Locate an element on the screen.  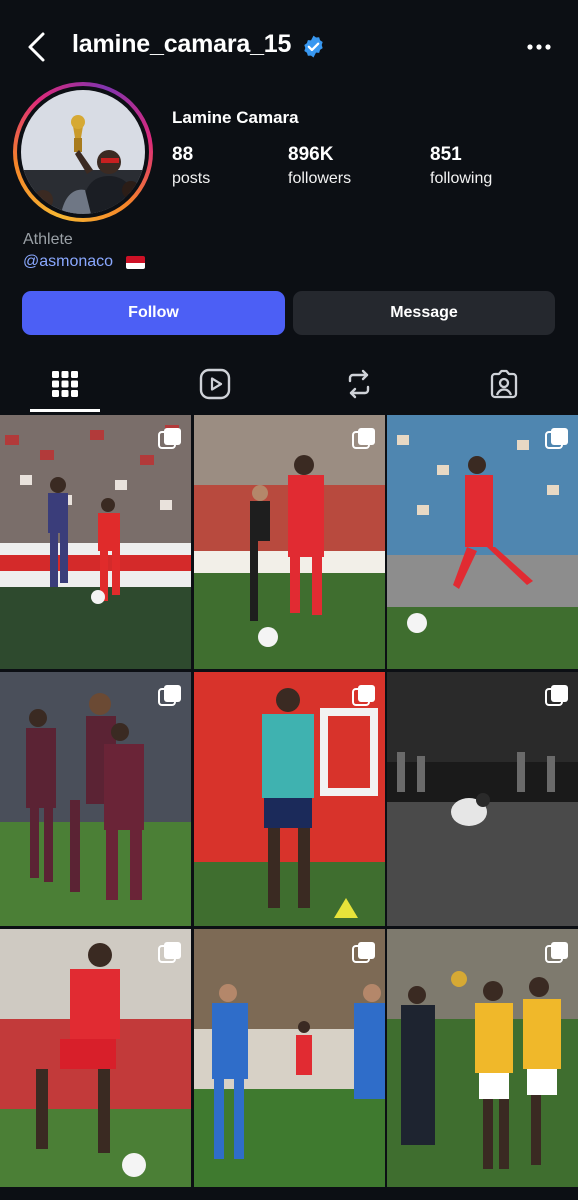
verified-badge-icon is located at coordinates (313, 46).